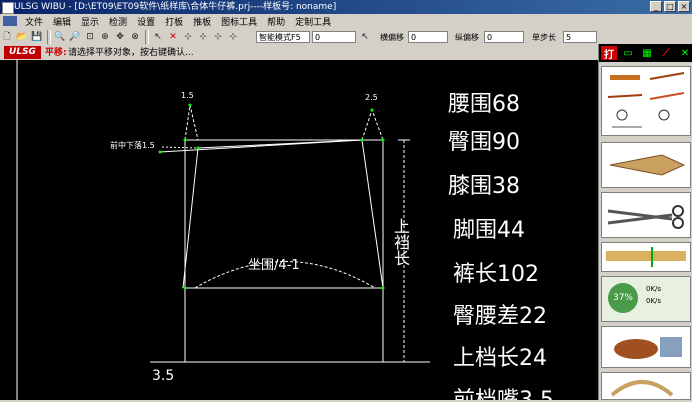 The height and width of the screenshot is (402, 692). What do you see at coordinates (484, 186) in the screenshot?
I see `measurement-knee: 膝围38` at bounding box center [484, 186].